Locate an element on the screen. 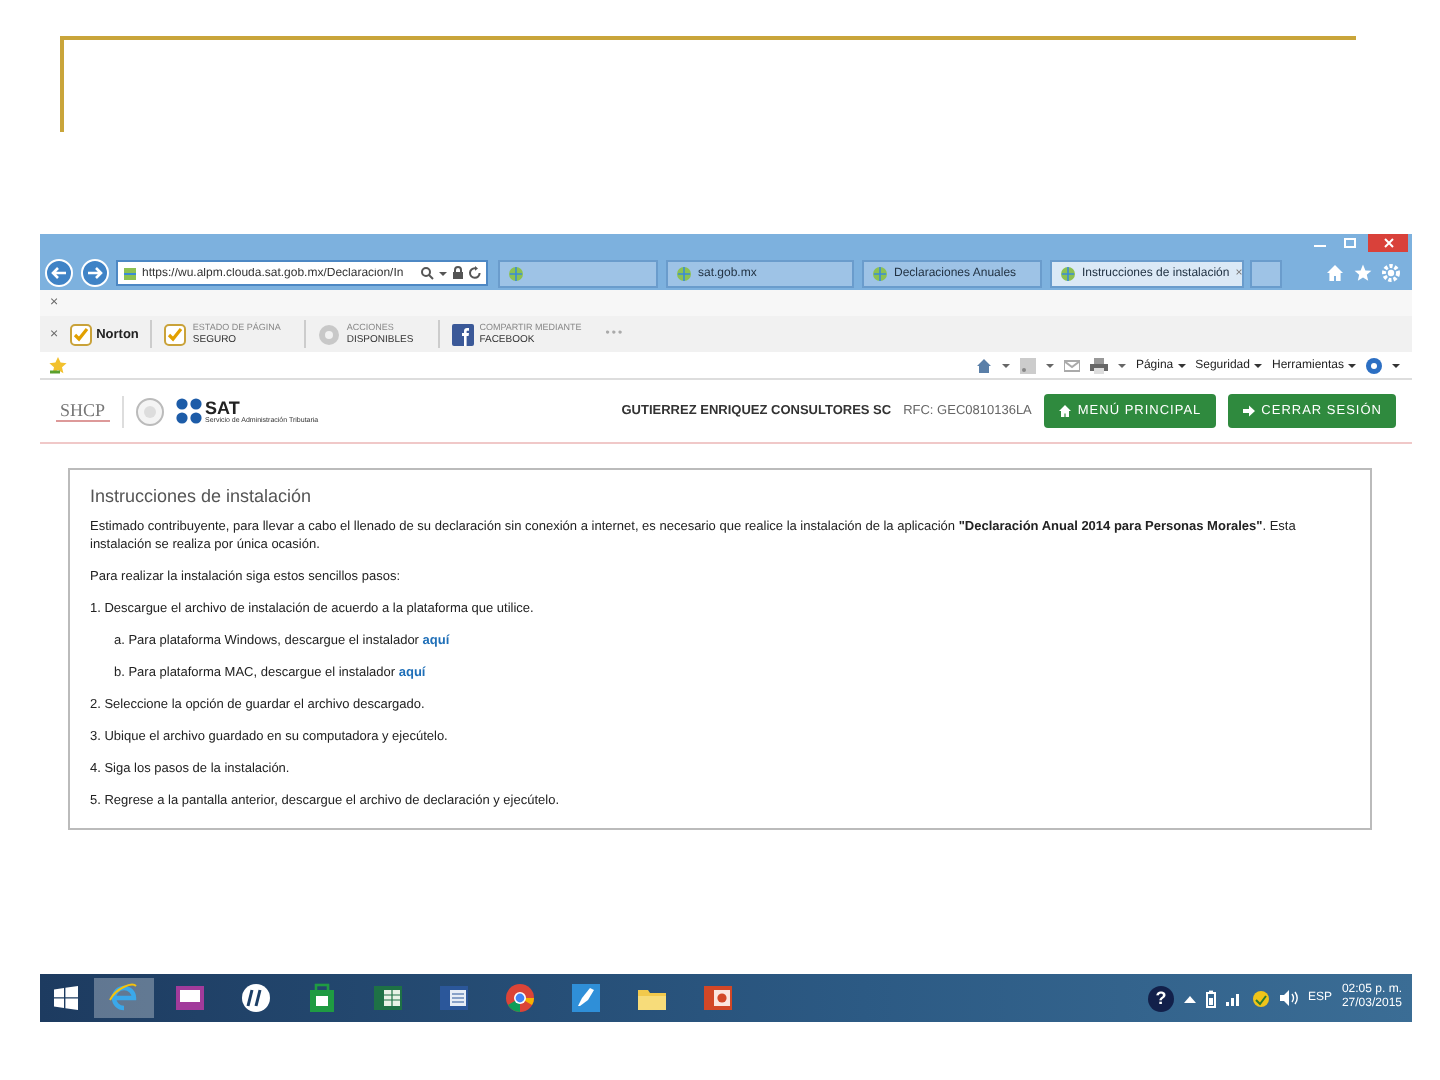 This screenshot has height=1080, width=1440. dots-icon is located at coordinates (188, 411).